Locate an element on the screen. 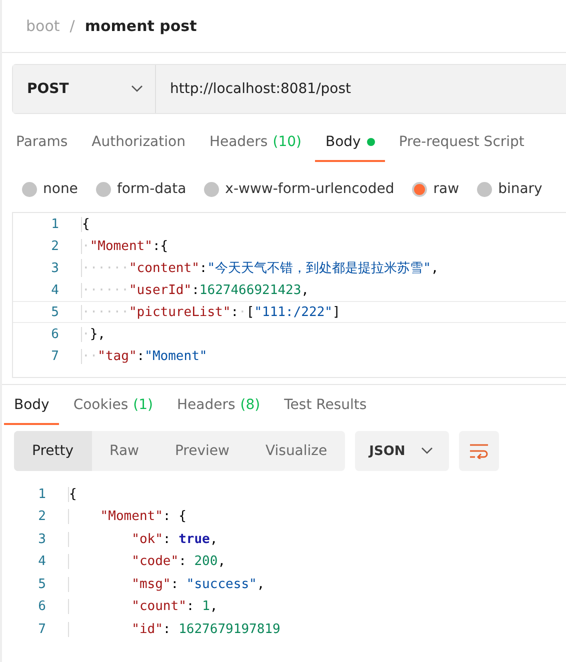 The image size is (566, 662). view-mode-button: Pretty is located at coordinates (53, 451).